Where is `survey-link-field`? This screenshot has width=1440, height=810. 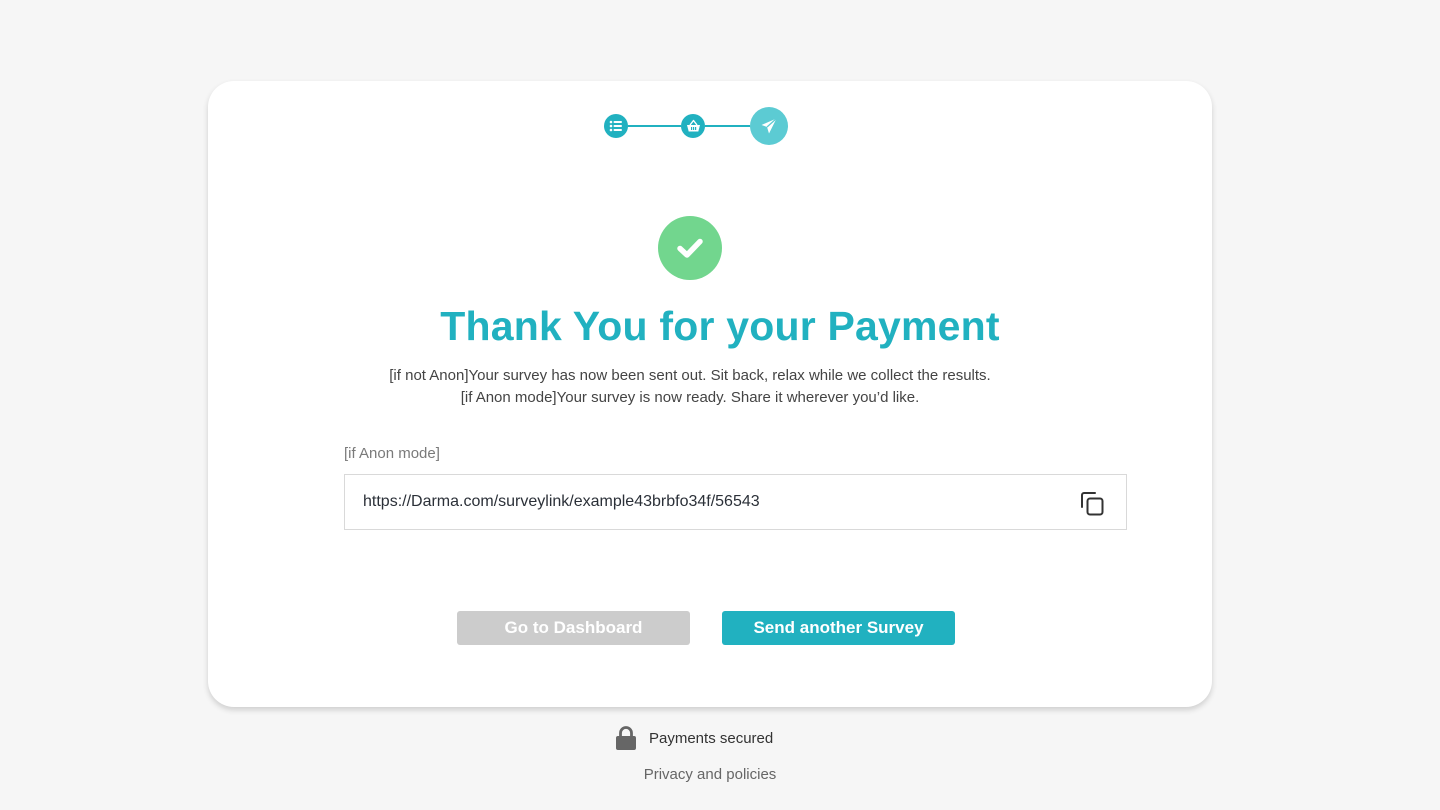 survey-link-field is located at coordinates (735, 502).